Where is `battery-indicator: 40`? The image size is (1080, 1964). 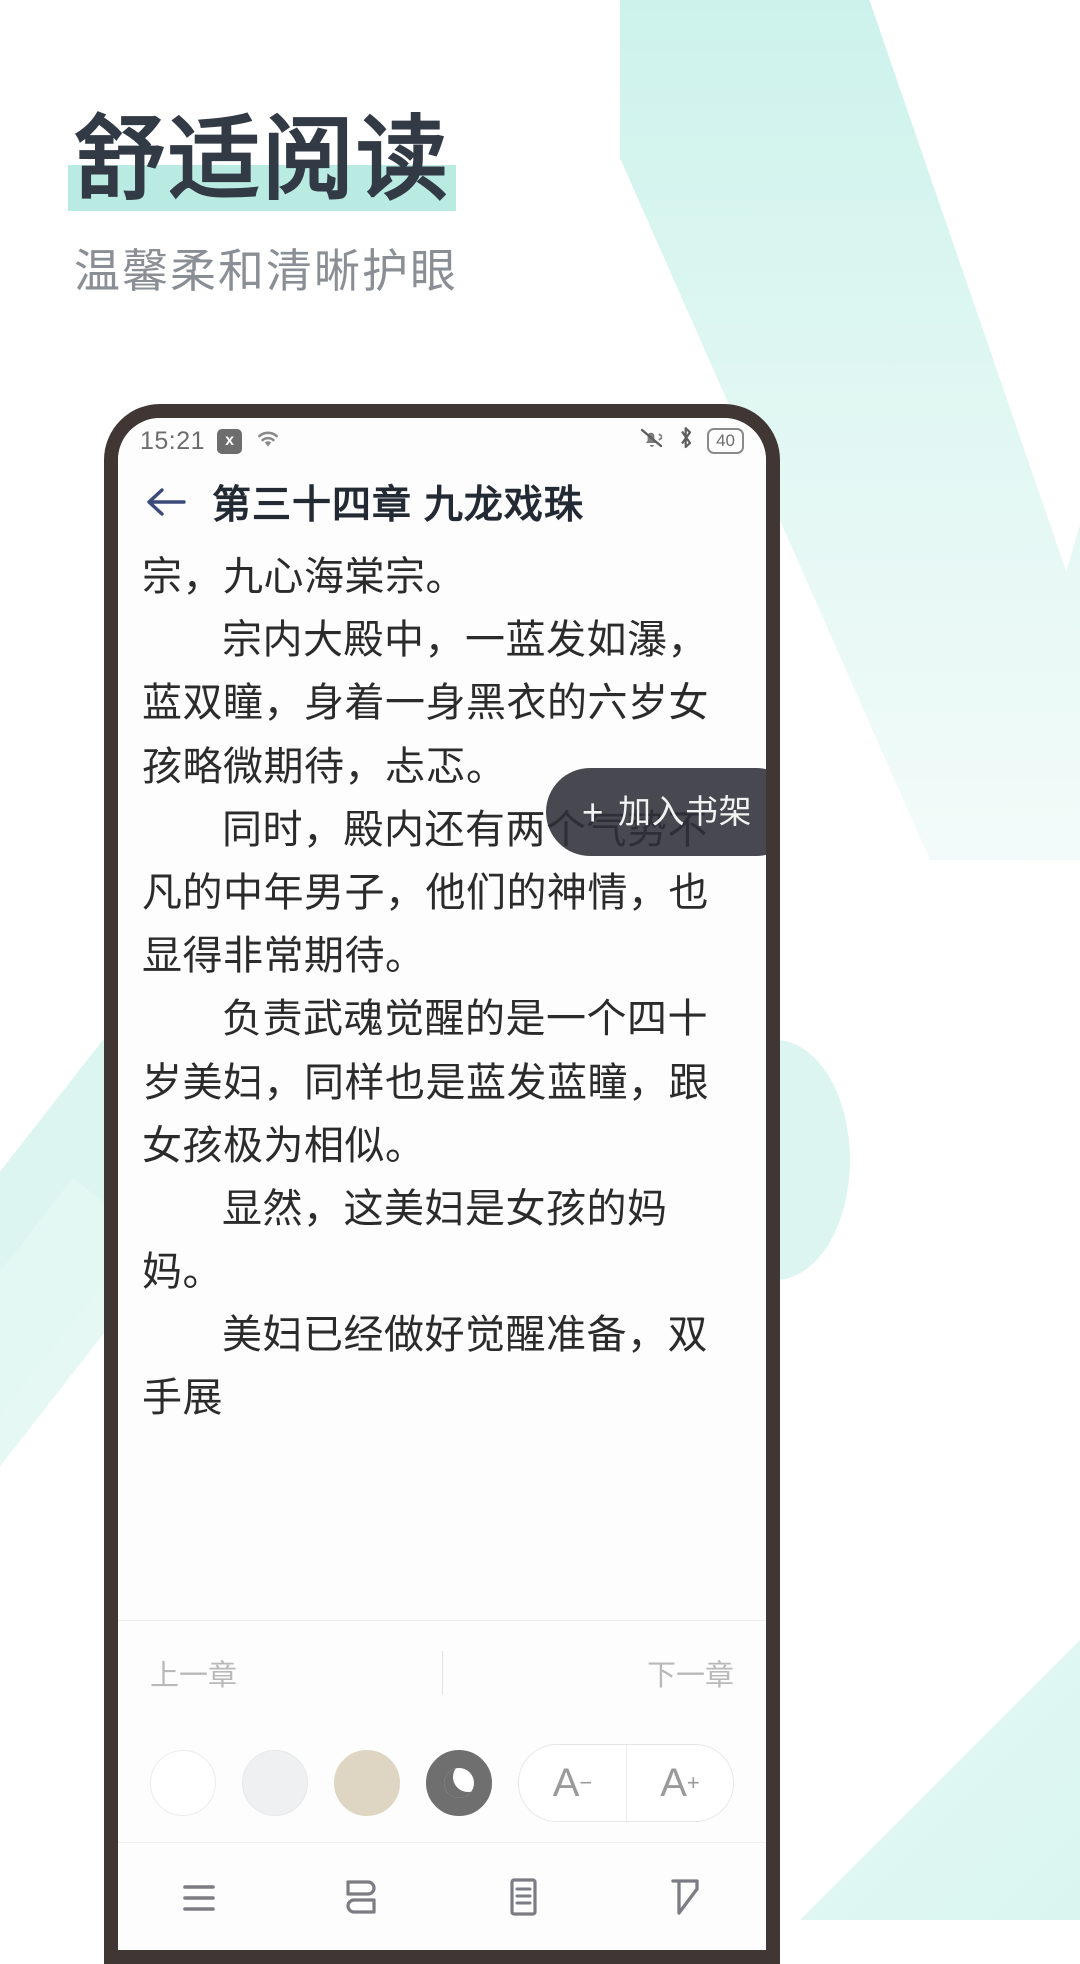
battery-indicator: 40 is located at coordinates (725, 441).